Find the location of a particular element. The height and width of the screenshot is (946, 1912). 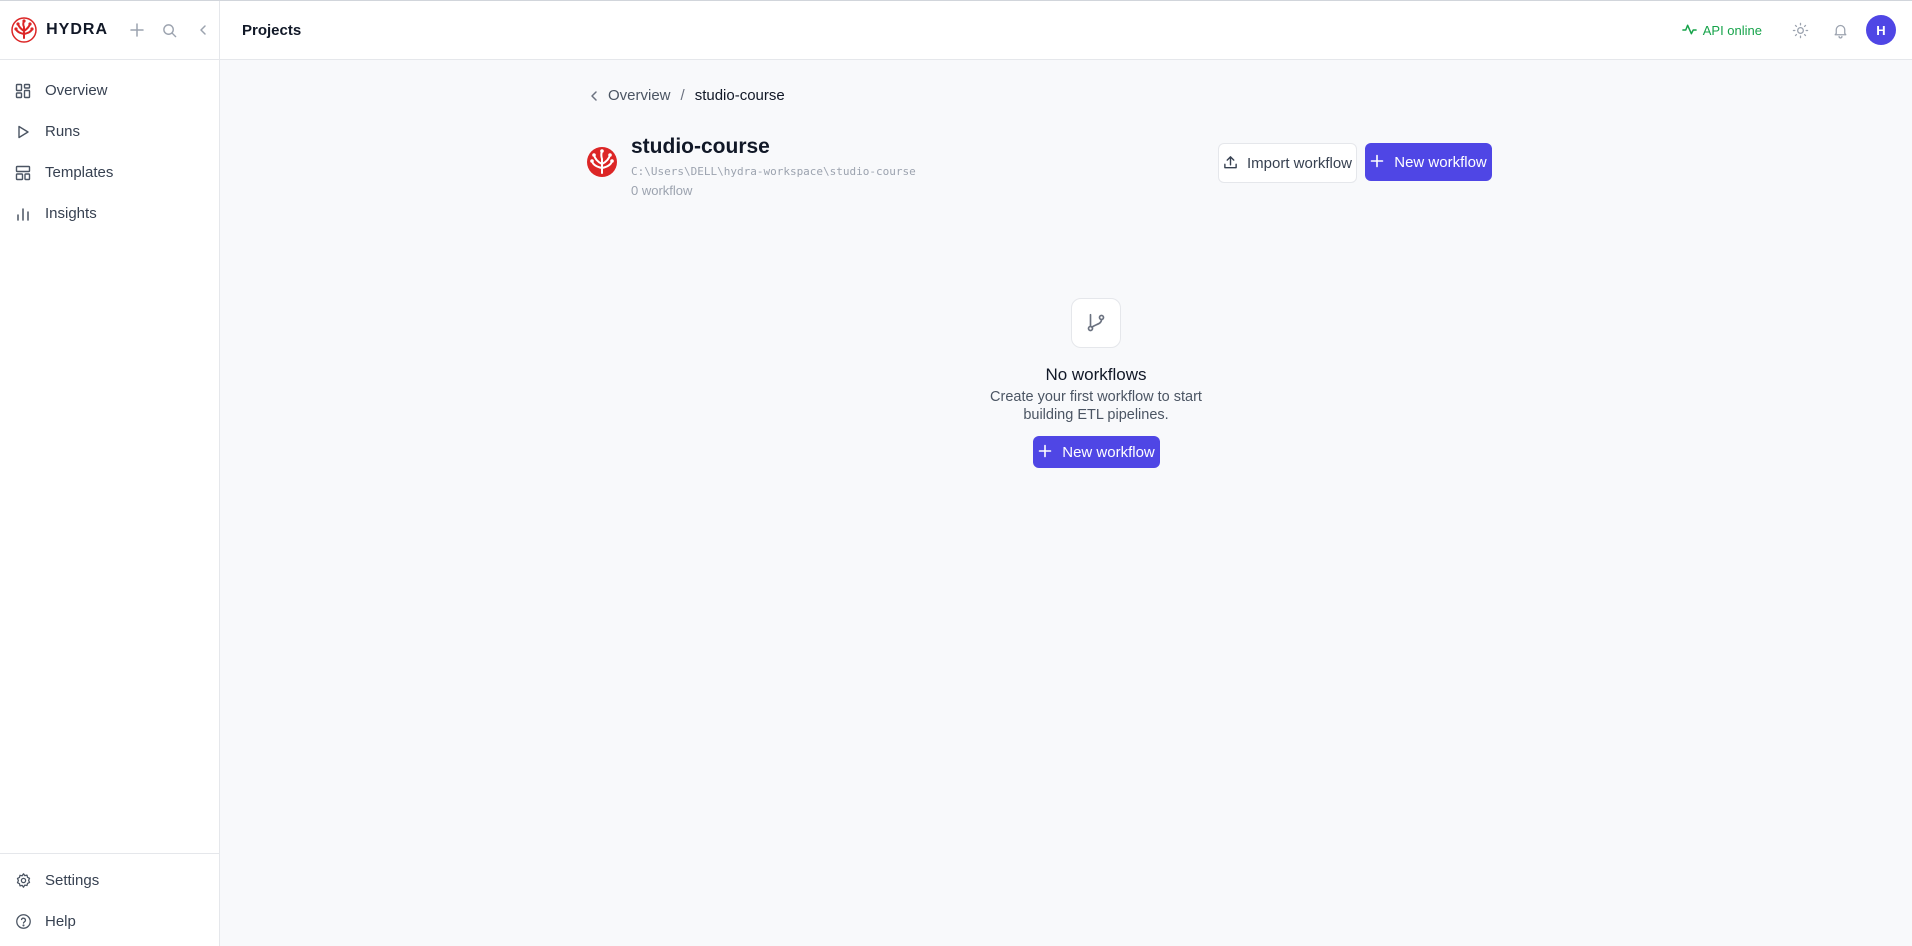

sidebar-item-settings: Settings is located at coordinates (109, 880).